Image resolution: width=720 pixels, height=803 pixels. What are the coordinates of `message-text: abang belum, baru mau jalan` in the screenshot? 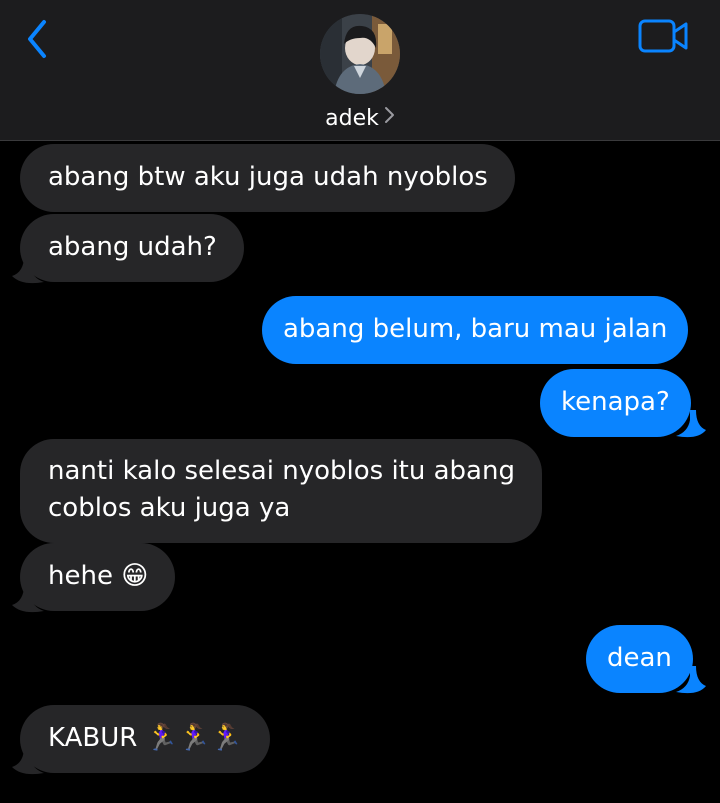 It's located at (475, 329).